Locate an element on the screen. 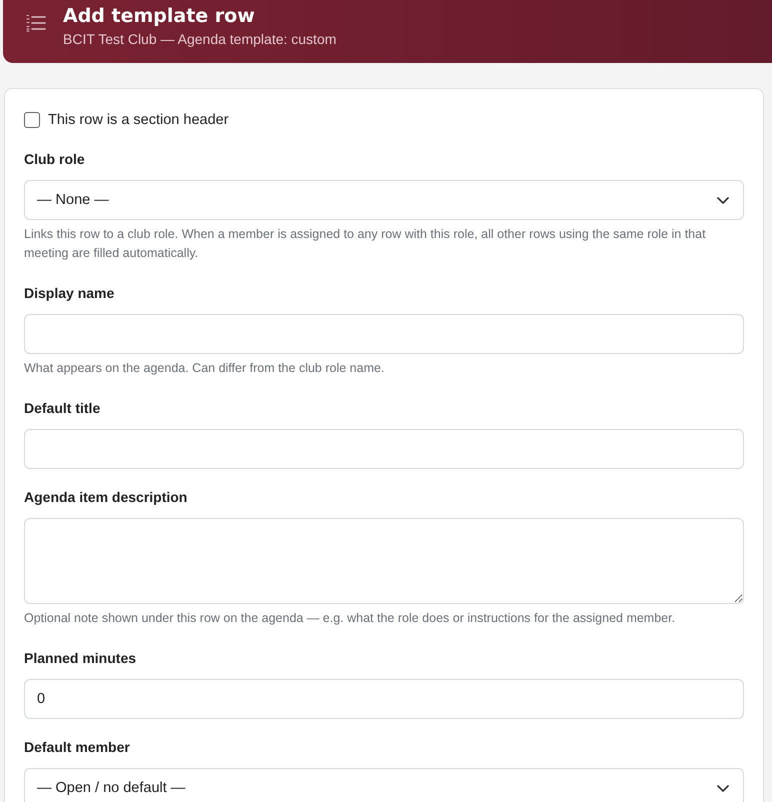 This screenshot has height=802, width=772. field-label: Display name is located at coordinates (70, 293).